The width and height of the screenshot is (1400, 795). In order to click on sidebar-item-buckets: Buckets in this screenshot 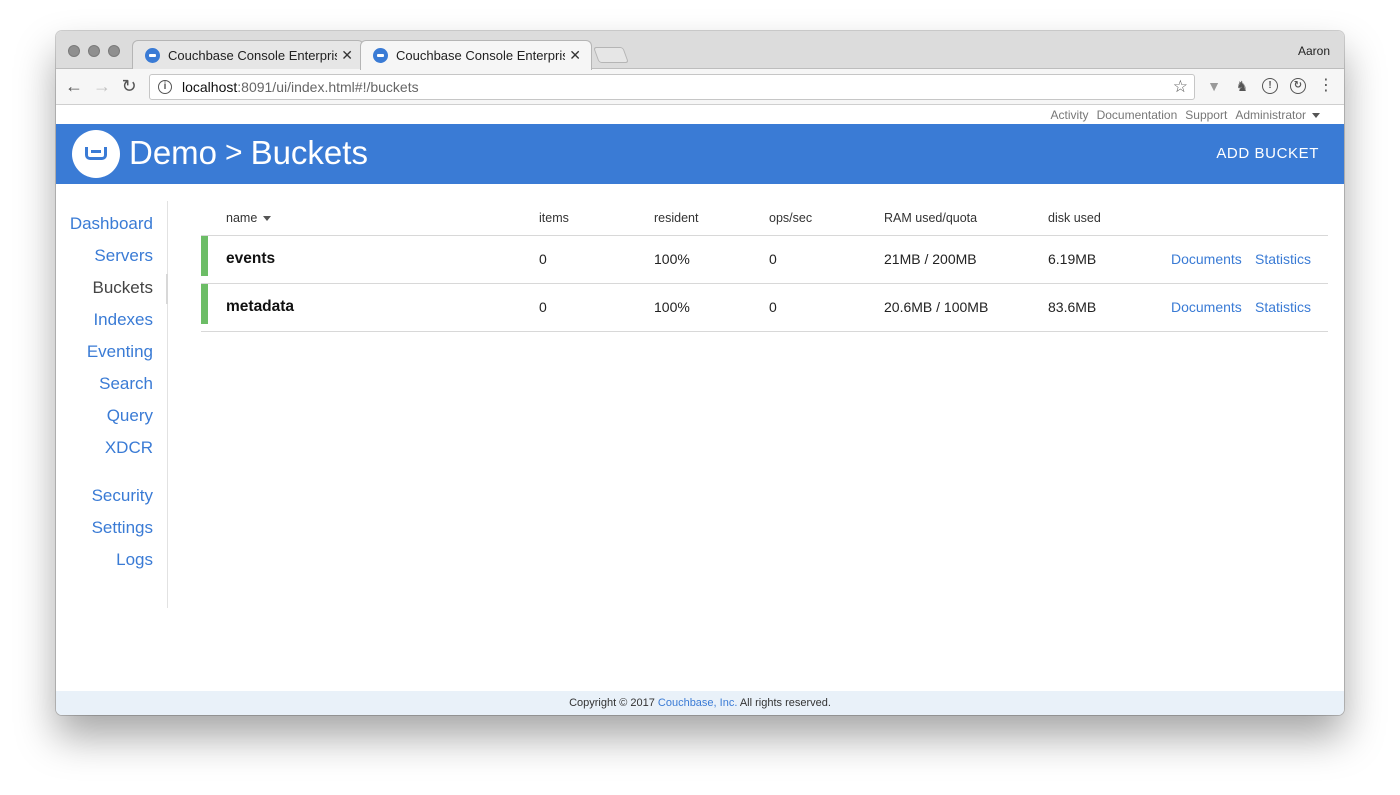, I will do `click(123, 288)`.